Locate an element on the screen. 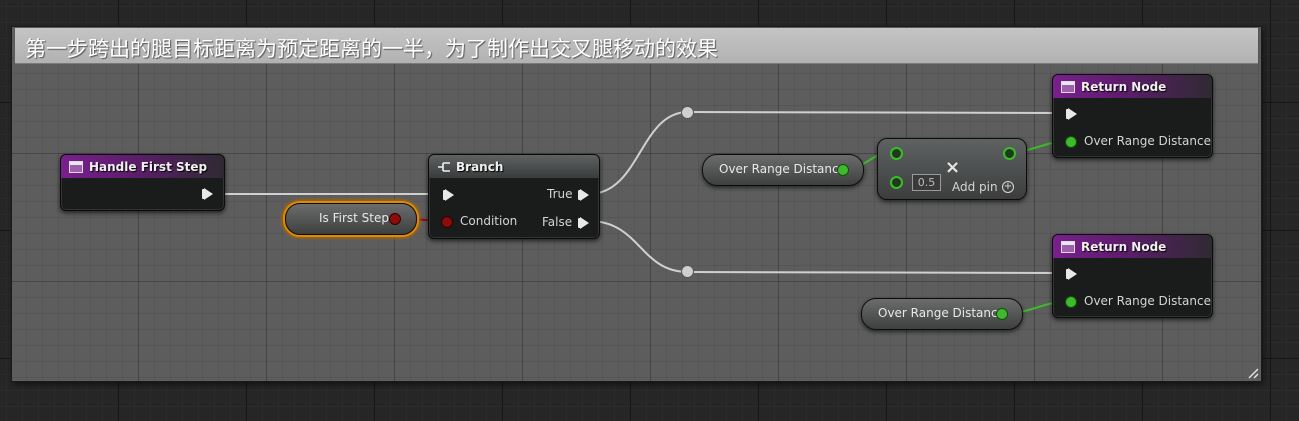 This screenshot has height=421, width=1299. reroute-node-false is located at coordinates (687, 271).